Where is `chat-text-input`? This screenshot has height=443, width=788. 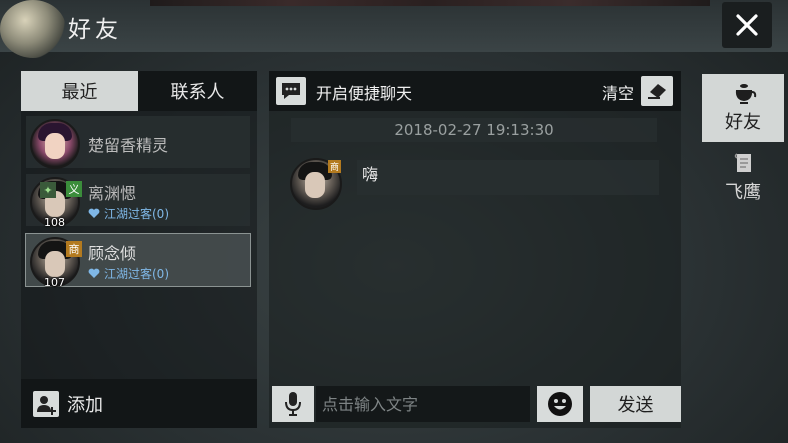
chat-text-input is located at coordinates (423, 404).